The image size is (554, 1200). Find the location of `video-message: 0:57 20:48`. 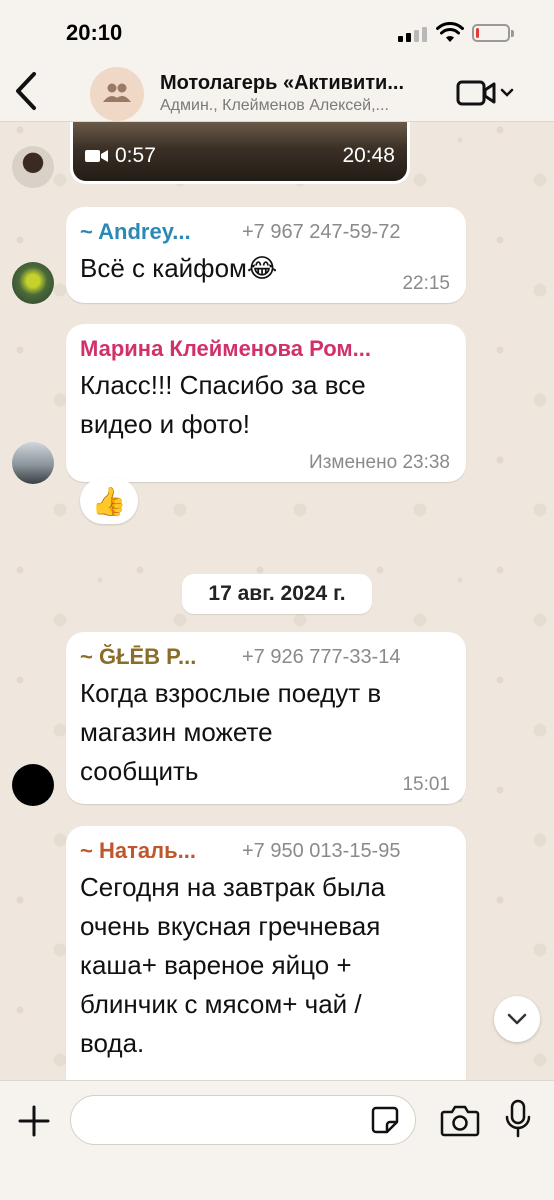

video-message: 0:57 20:48 is located at coordinates (240, 153).